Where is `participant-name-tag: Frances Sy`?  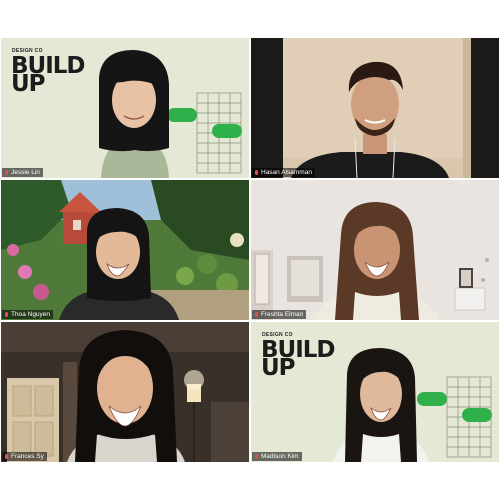
participant-name-tag: Frances Sy is located at coordinates (24, 456).